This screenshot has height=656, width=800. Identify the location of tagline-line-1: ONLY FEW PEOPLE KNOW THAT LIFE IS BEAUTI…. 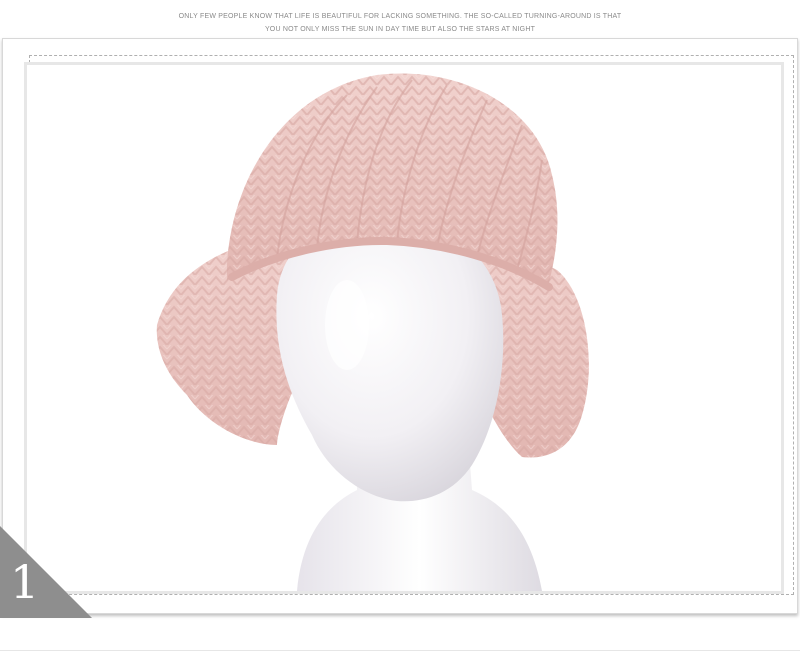
(400, 16).